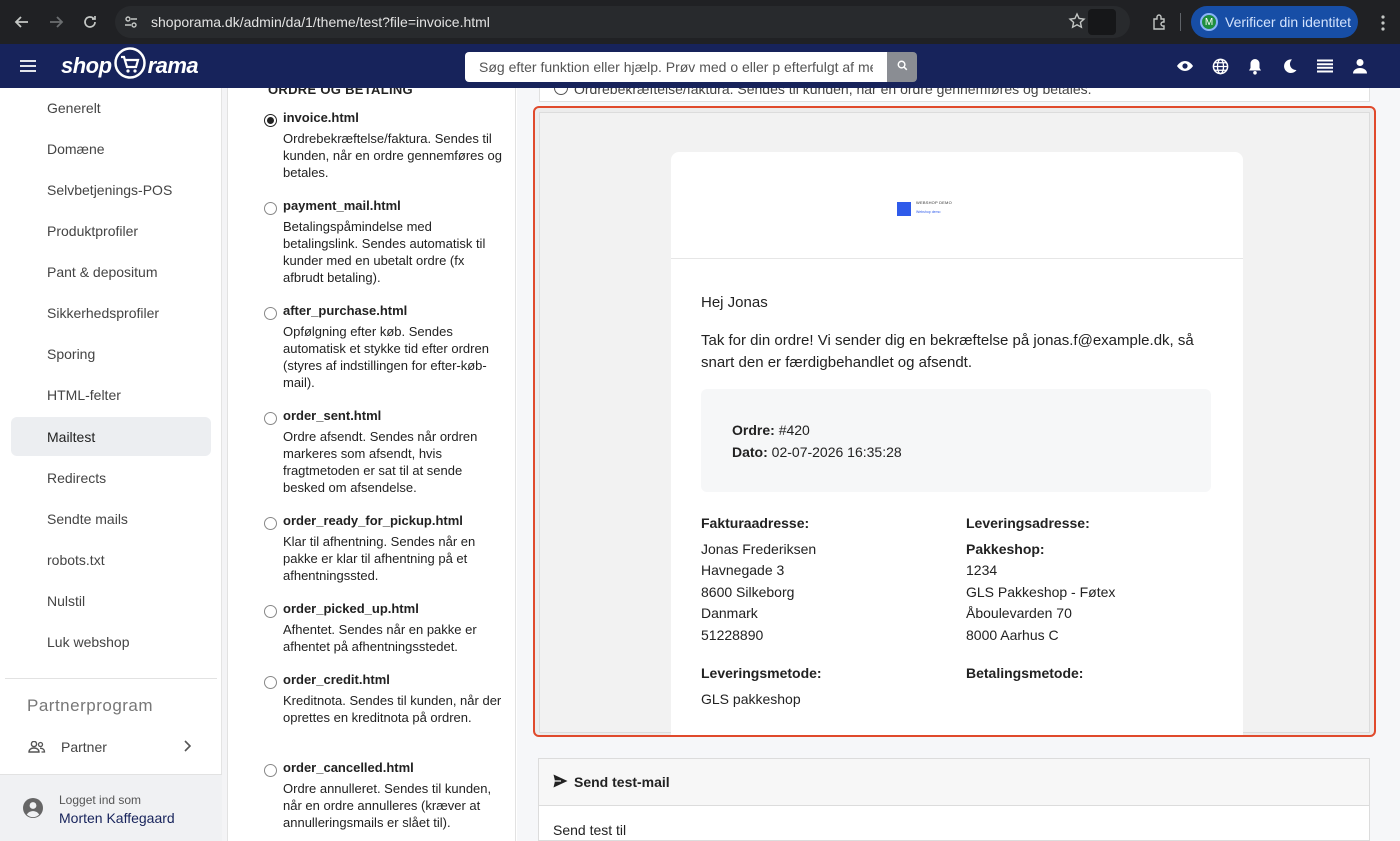  Describe the element at coordinates (734, 302) in the screenshot. I see `email-greeting: Hej Jonas` at that location.